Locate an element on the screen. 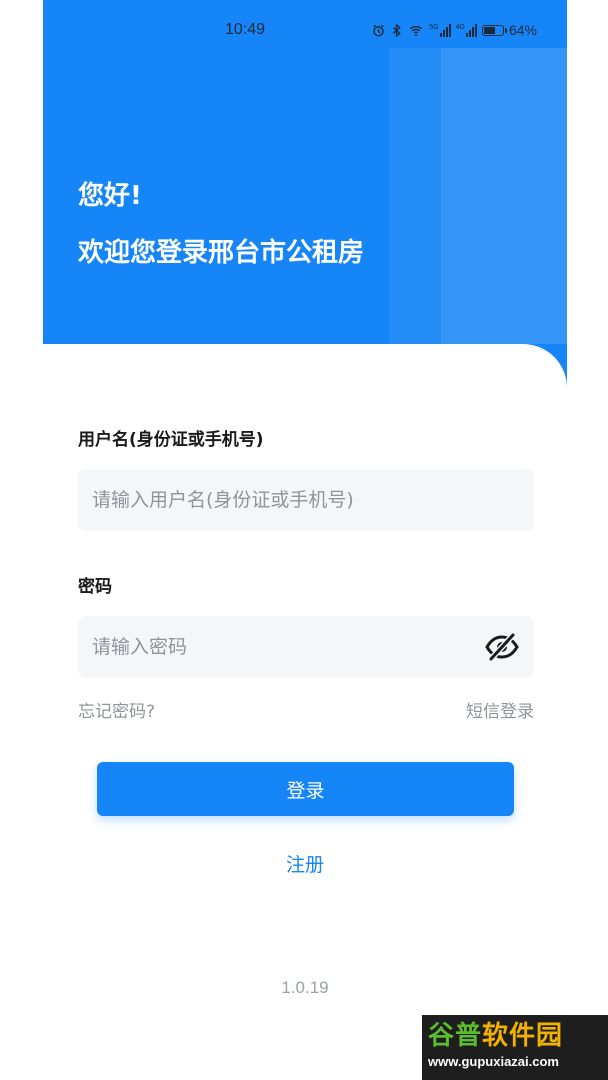 The image size is (608, 1080). welcome-text: 欢迎您登录邢台市公租房 is located at coordinates (221, 253).